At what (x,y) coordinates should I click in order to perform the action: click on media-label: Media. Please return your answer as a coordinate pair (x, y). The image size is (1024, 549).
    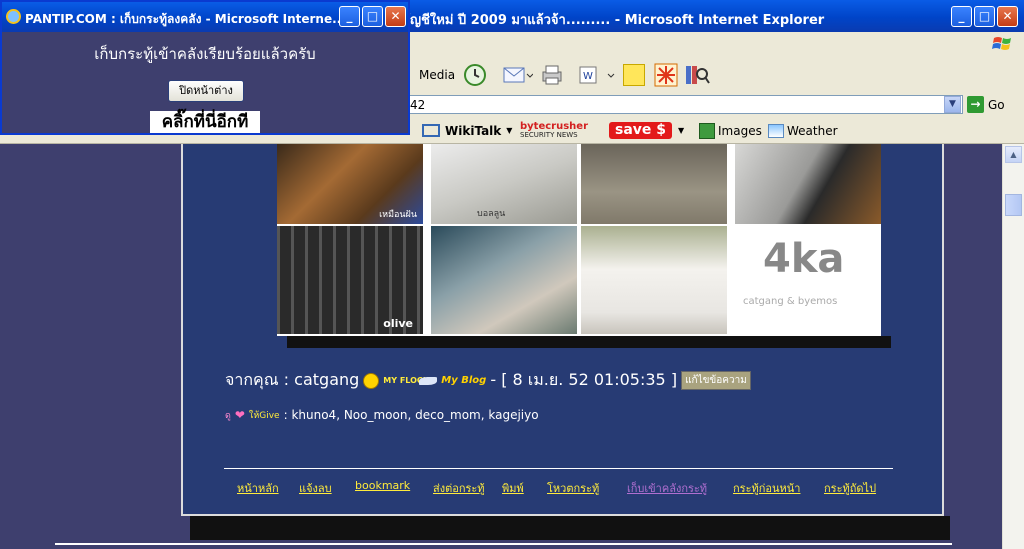
    Looking at the image, I should click on (437, 75).